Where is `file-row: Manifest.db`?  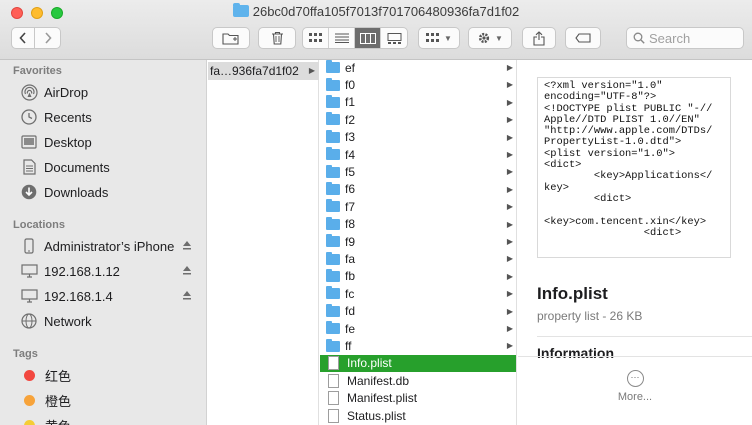
file-row: Manifest.db is located at coordinates (418, 380).